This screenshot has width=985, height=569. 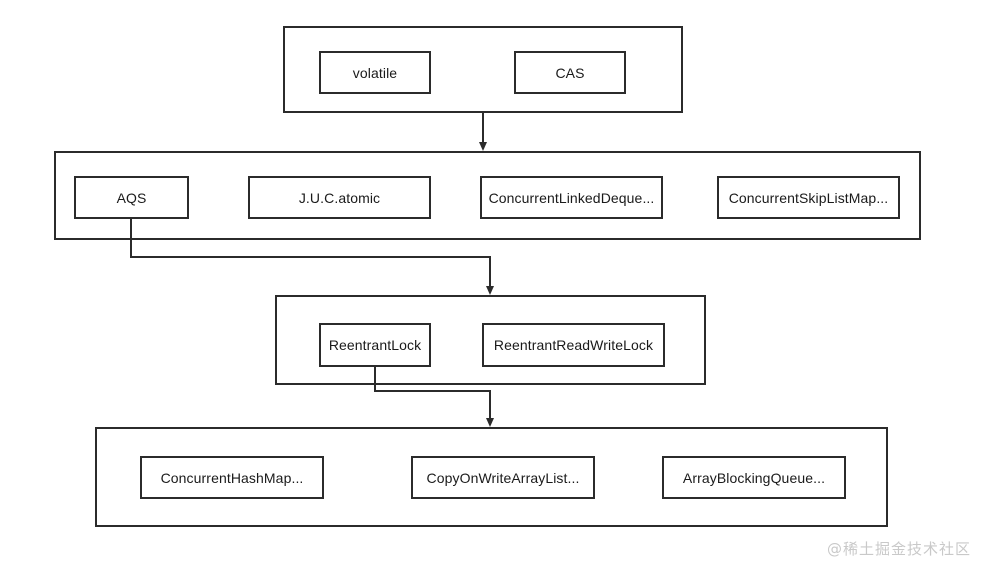 I want to click on node-volatile: volatile, so click(x=375, y=72).